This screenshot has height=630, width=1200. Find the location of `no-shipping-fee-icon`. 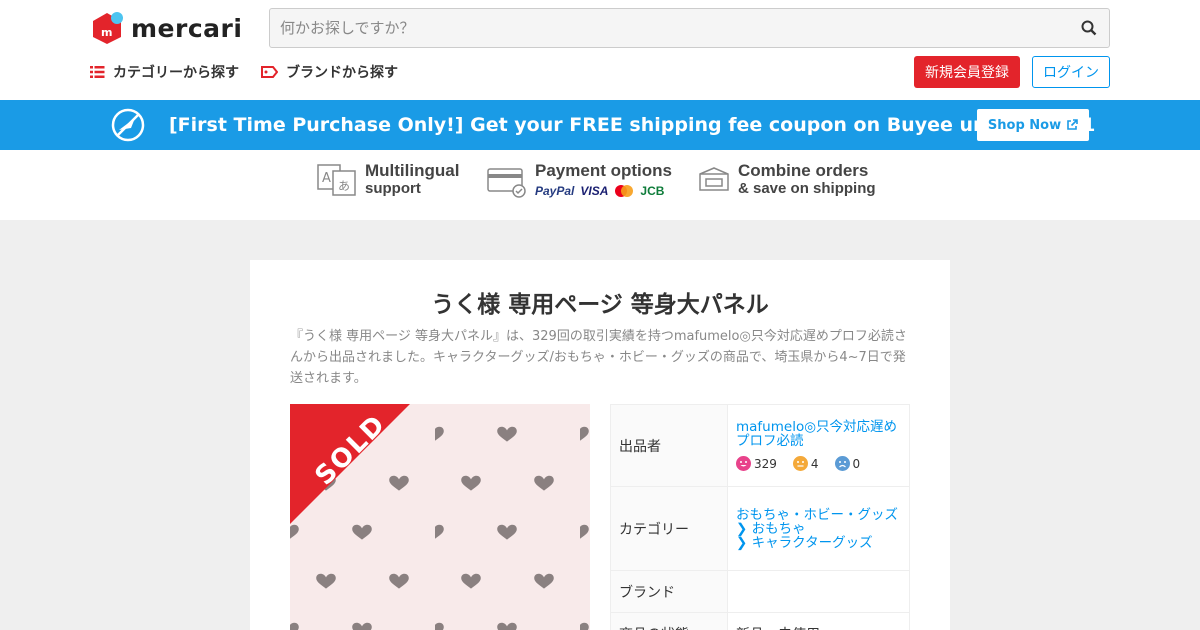

no-shipping-fee-icon is located at coordinates (128, 125).